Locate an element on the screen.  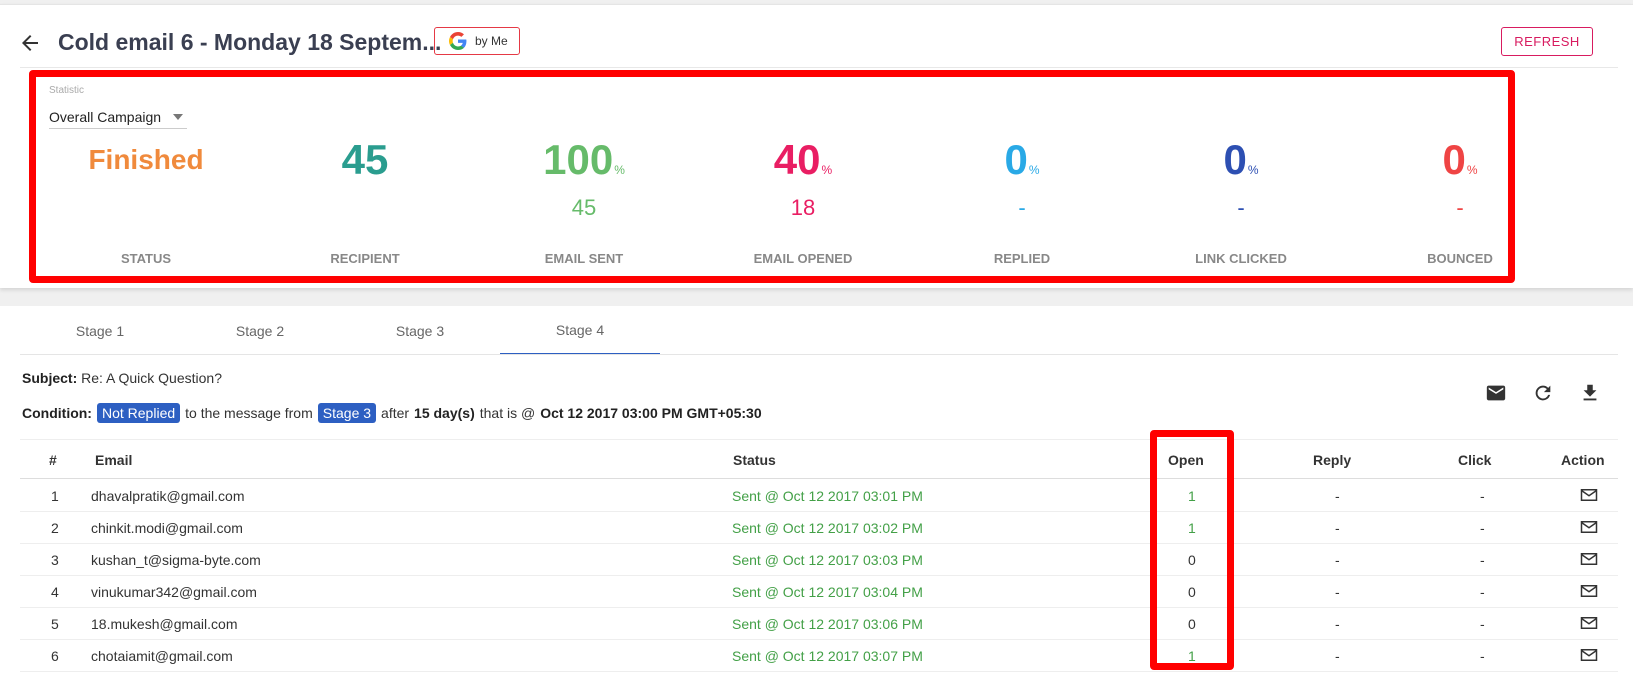
statistic-label: Statistic is located at coordinates (67, 90).